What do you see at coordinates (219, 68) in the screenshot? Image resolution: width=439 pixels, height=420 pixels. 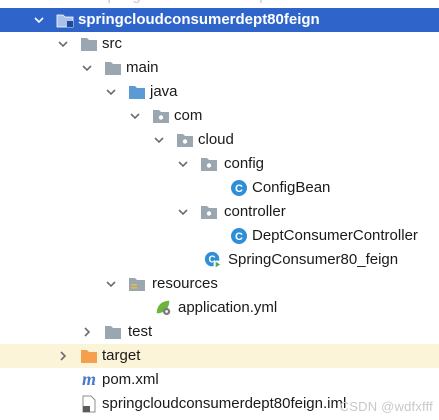 I see `tree-item-main: main` at bounding box center [219, 68].